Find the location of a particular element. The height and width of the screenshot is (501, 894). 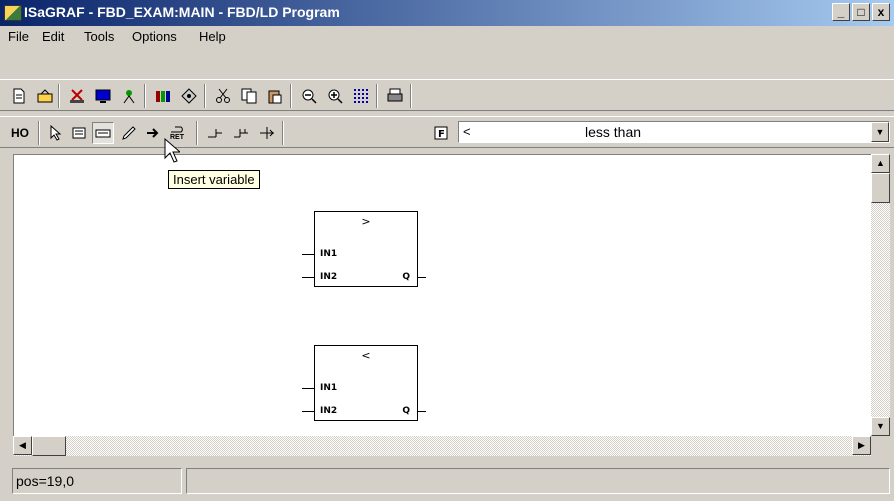

scroll-corner is located at coordinates (880, 446).